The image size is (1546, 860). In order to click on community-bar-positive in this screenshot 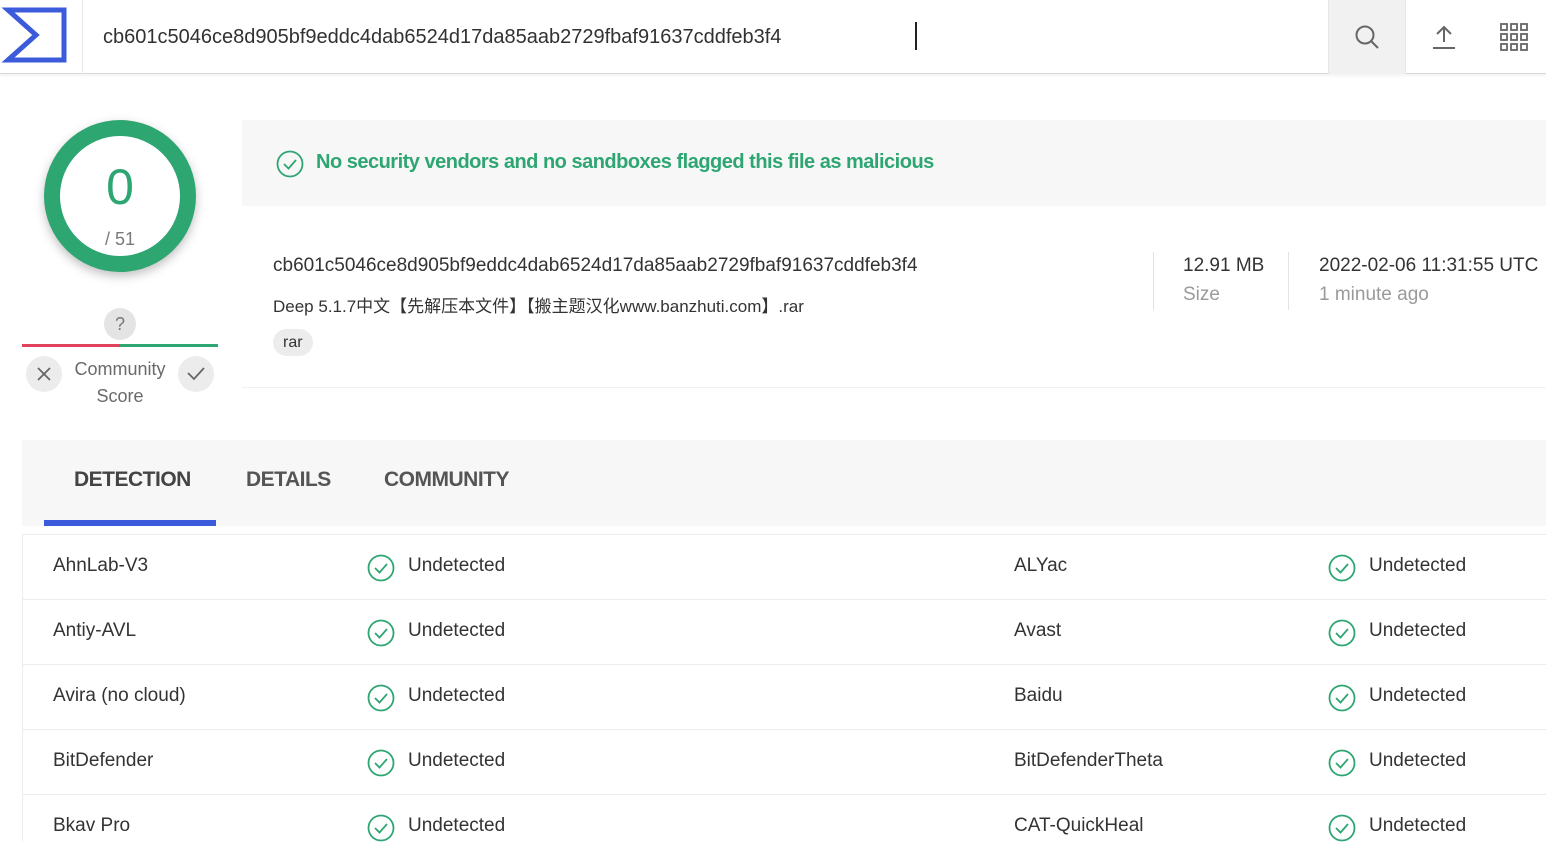, I will do `click(169, 345)`.